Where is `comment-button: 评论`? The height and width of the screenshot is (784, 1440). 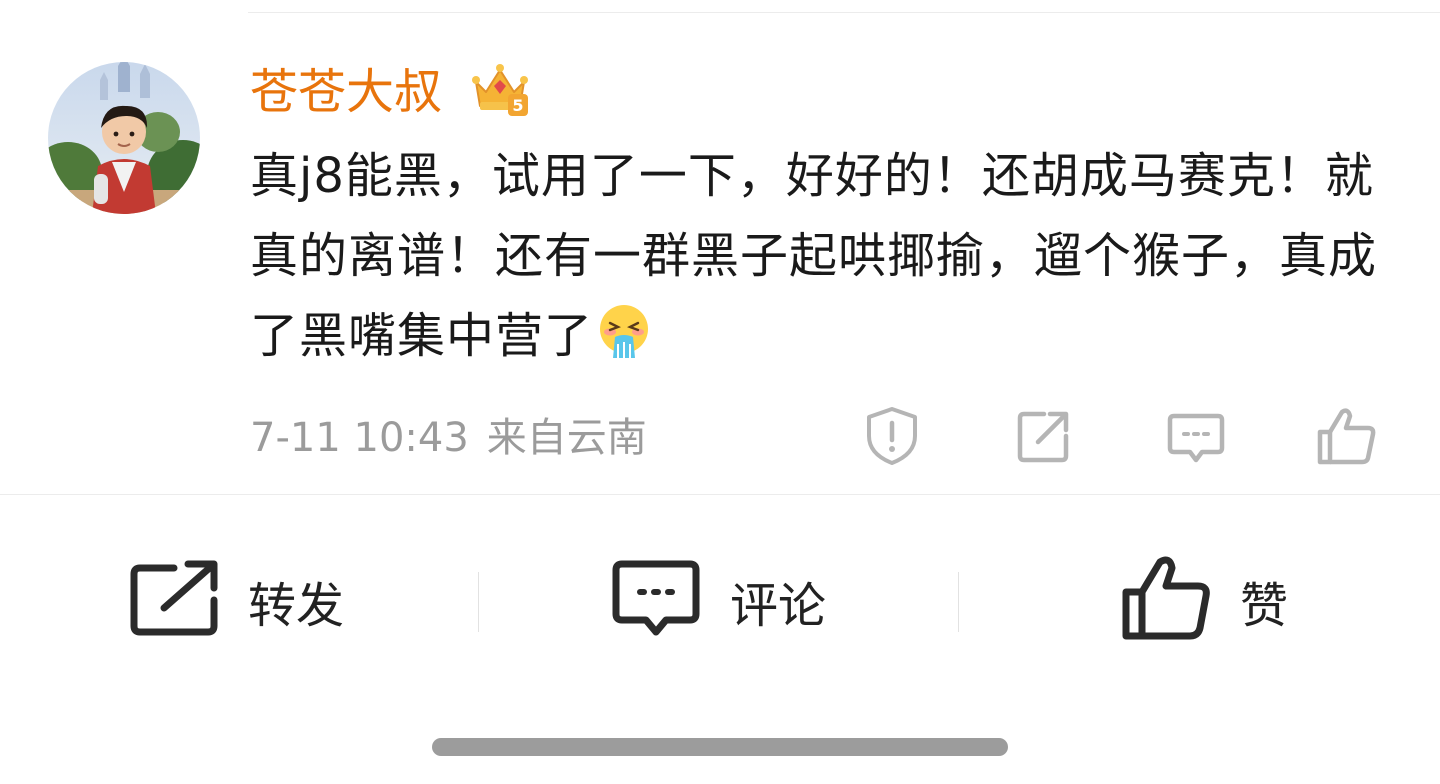 comment-button: 评论 is located at coordinates (718, 601).